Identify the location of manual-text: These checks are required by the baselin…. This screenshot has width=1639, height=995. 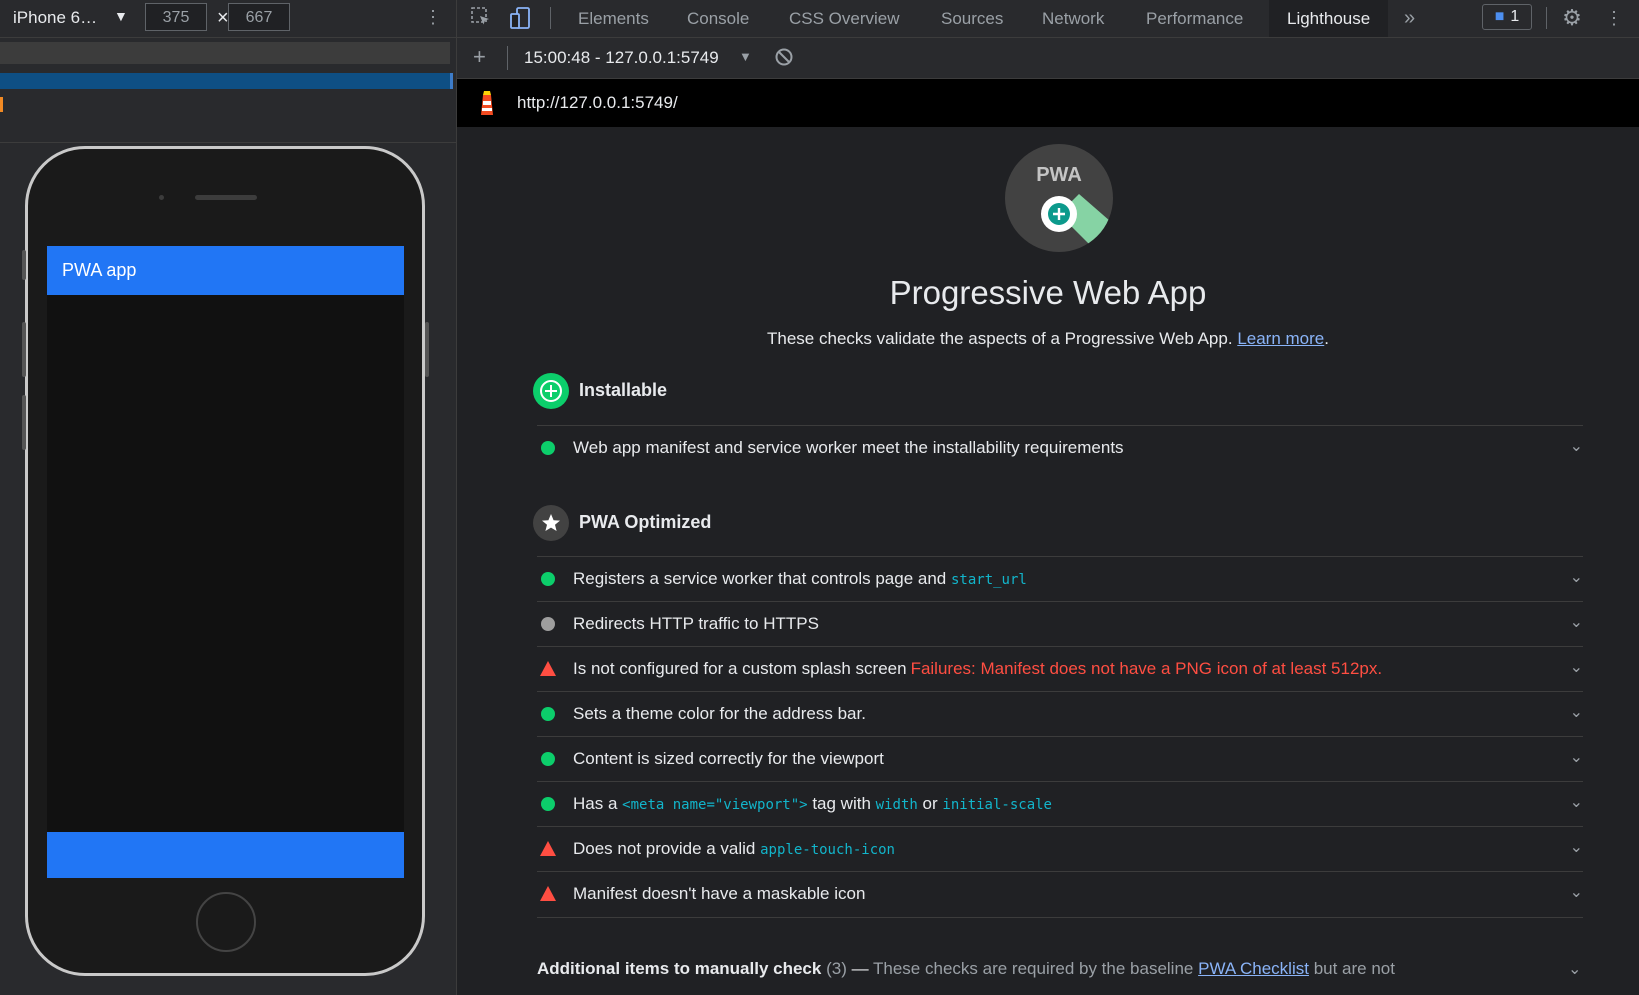
(1033, 968).